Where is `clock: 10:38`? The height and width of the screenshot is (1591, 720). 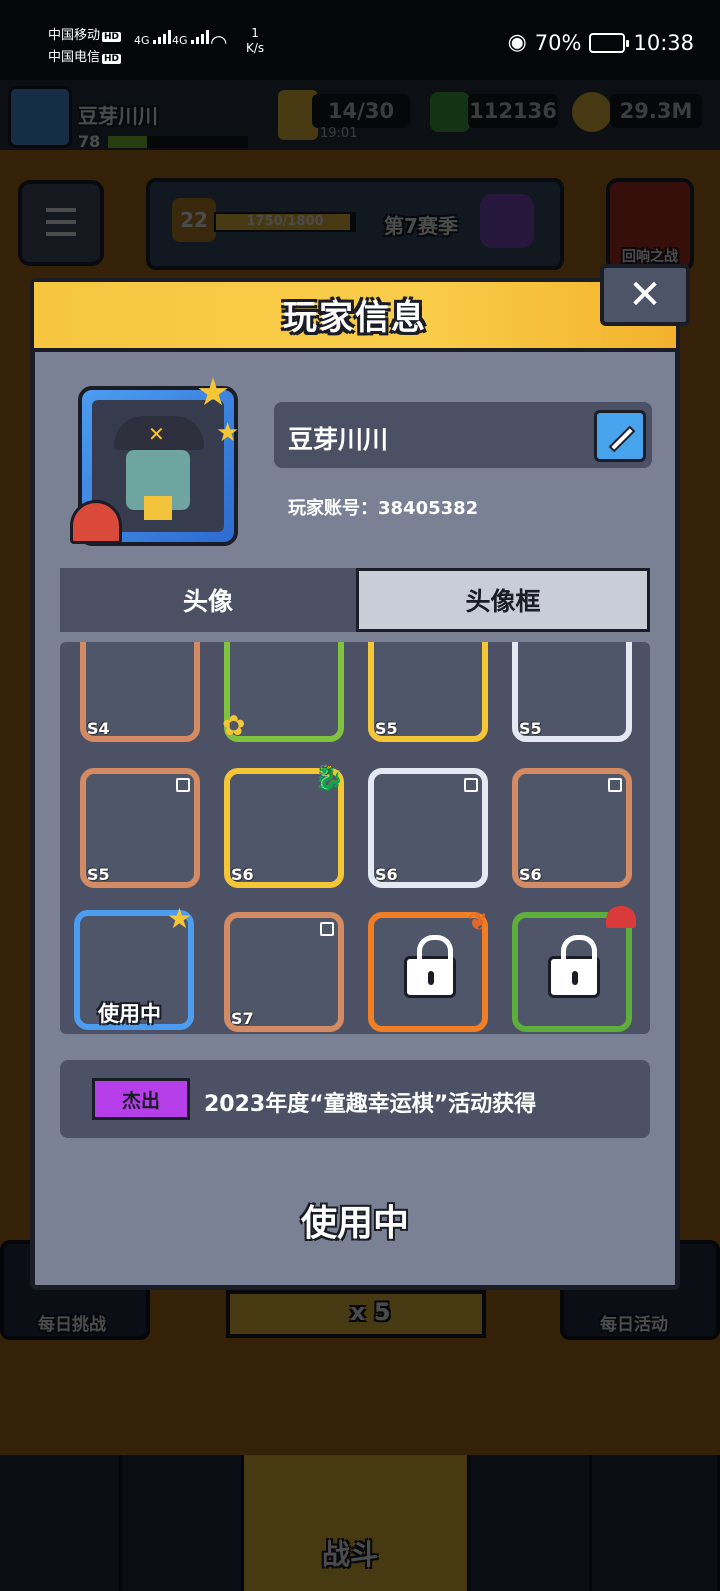 clock: 10:38 is located at coordinates (663, 42).